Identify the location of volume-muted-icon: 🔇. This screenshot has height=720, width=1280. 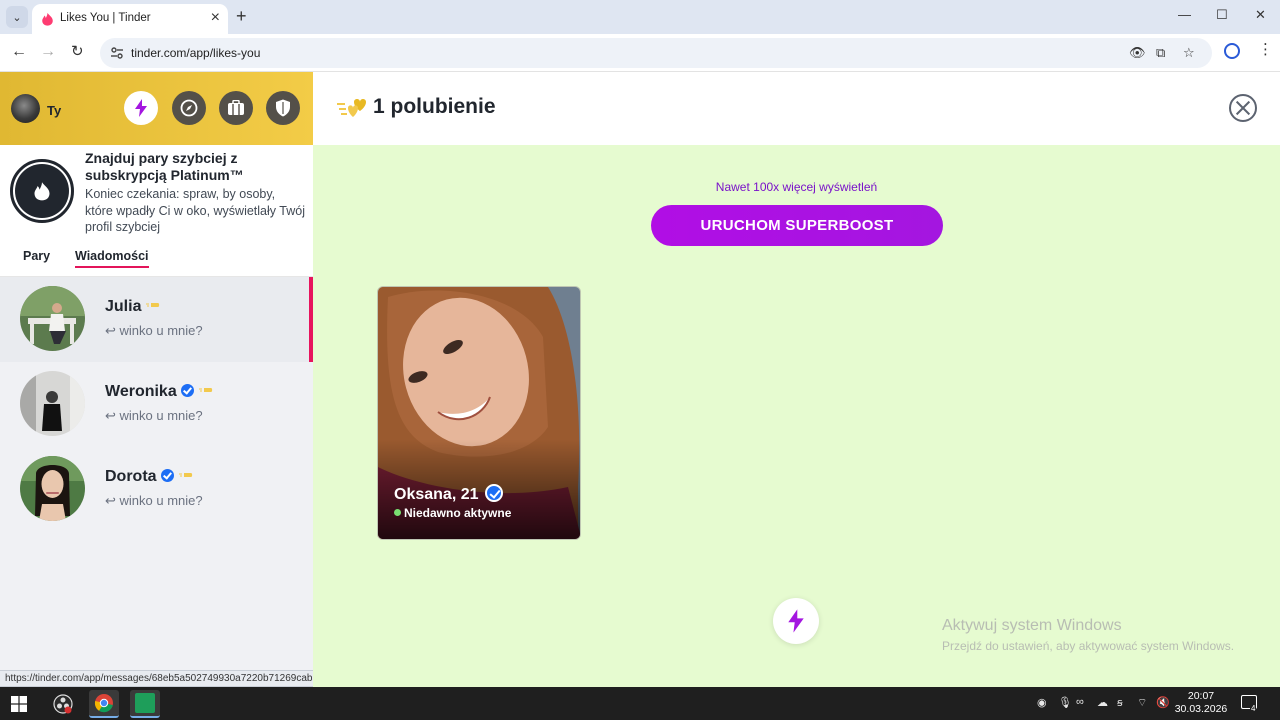
(1163, 702).